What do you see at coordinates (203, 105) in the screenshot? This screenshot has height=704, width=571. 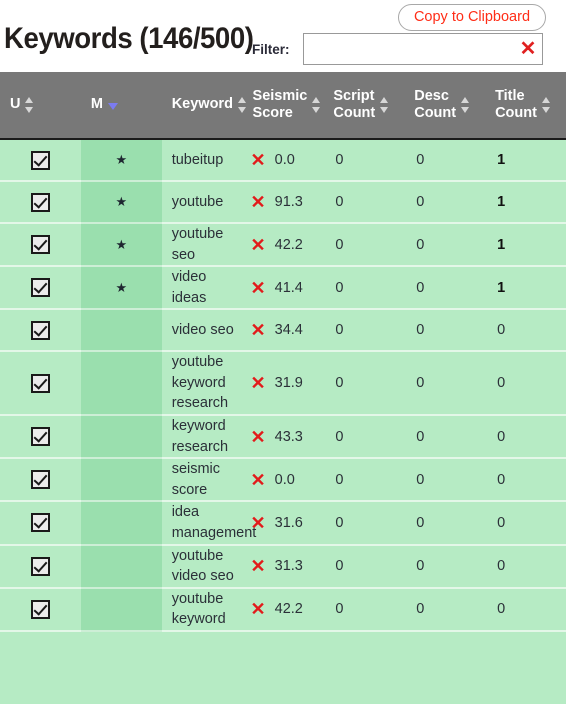 I see `column-header-keyword: Keyword` at bounding box center [203, 105].